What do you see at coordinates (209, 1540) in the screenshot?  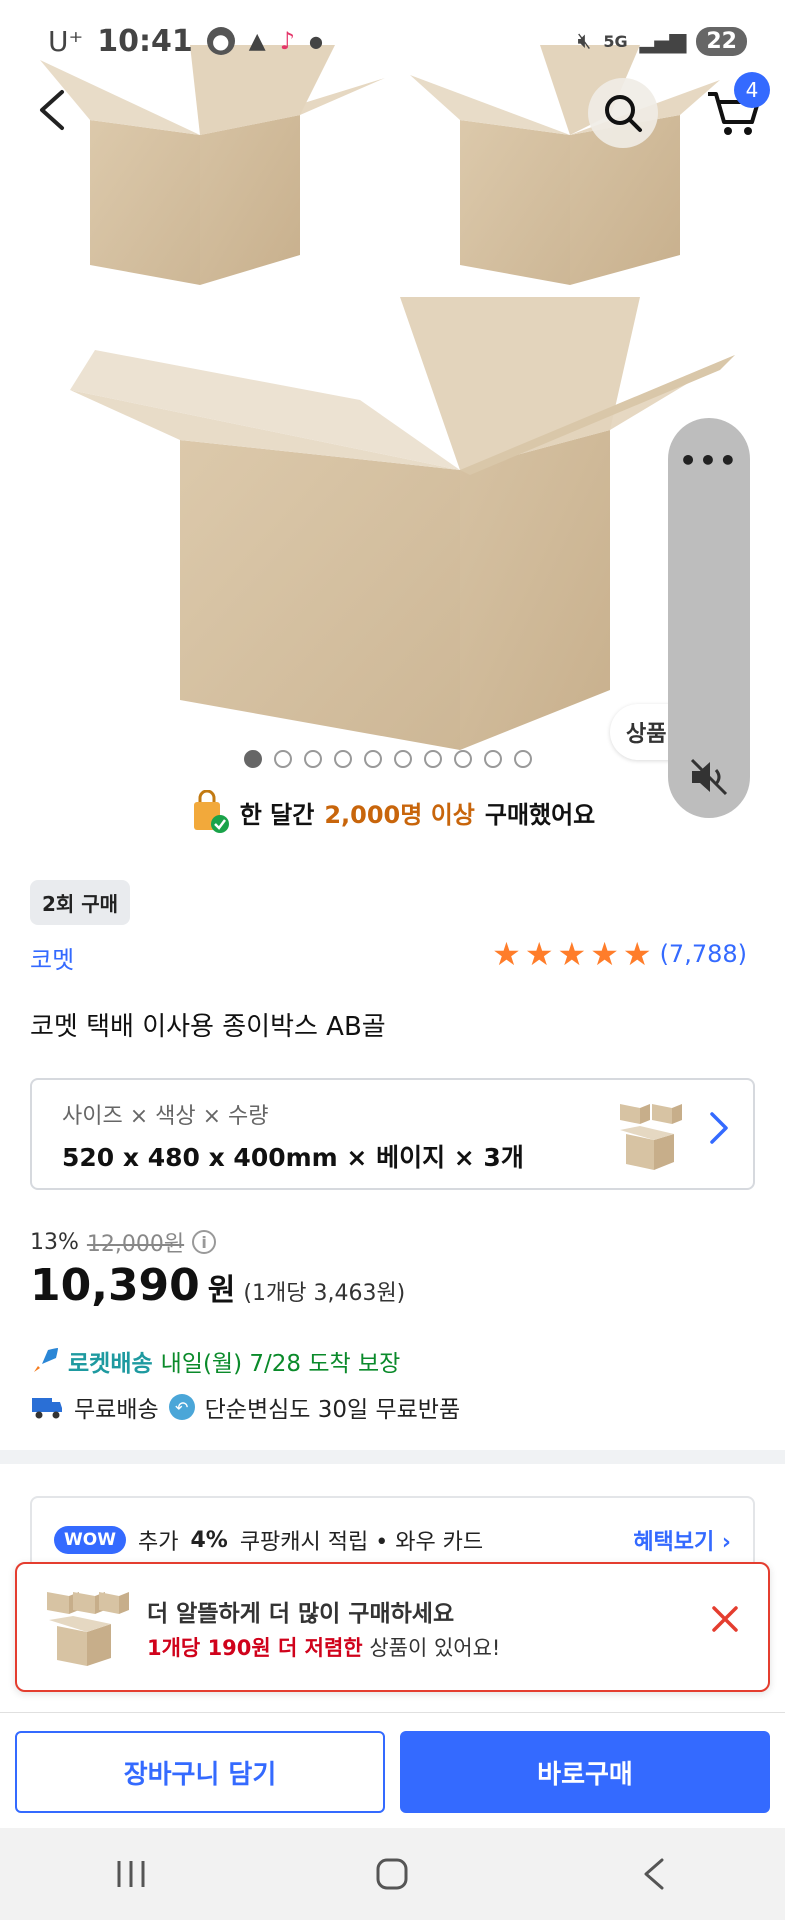 I see `wow-rate: 4%` at bounding box center [209, 1540].